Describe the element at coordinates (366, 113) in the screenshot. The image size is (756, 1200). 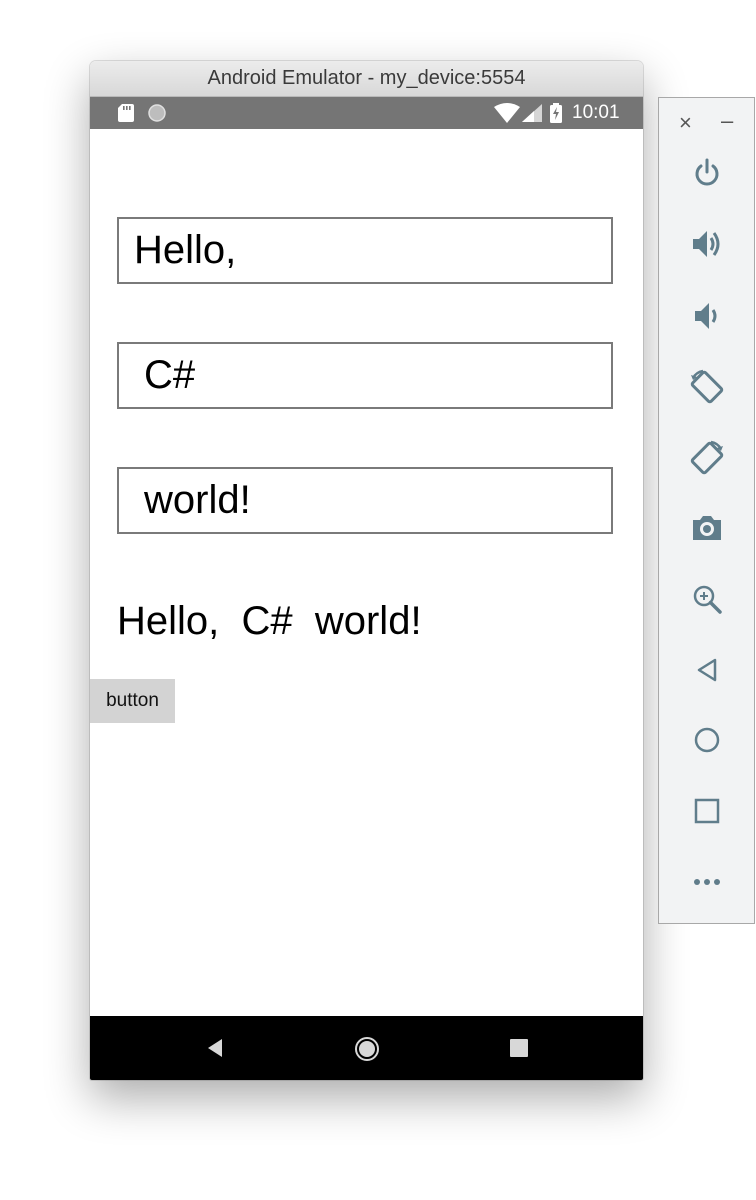
I see `android-status-bar: 10:01` at that location.